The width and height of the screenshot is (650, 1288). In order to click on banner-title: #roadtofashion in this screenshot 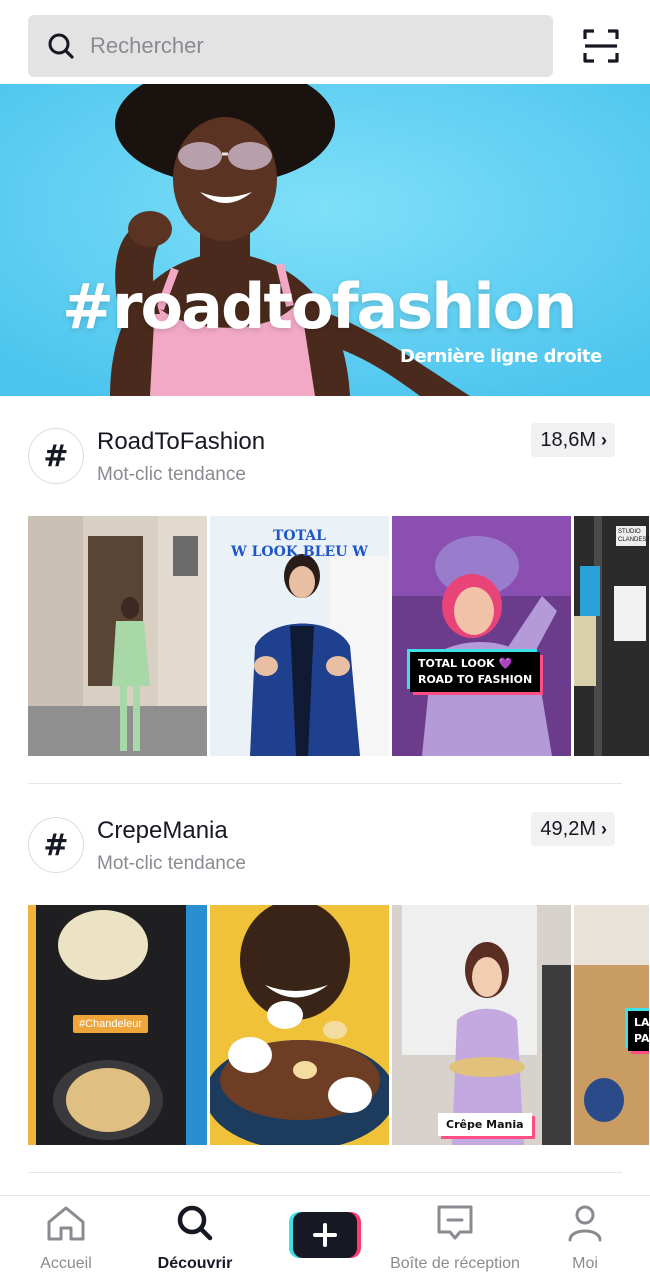, I will do `click(319, 306)`.